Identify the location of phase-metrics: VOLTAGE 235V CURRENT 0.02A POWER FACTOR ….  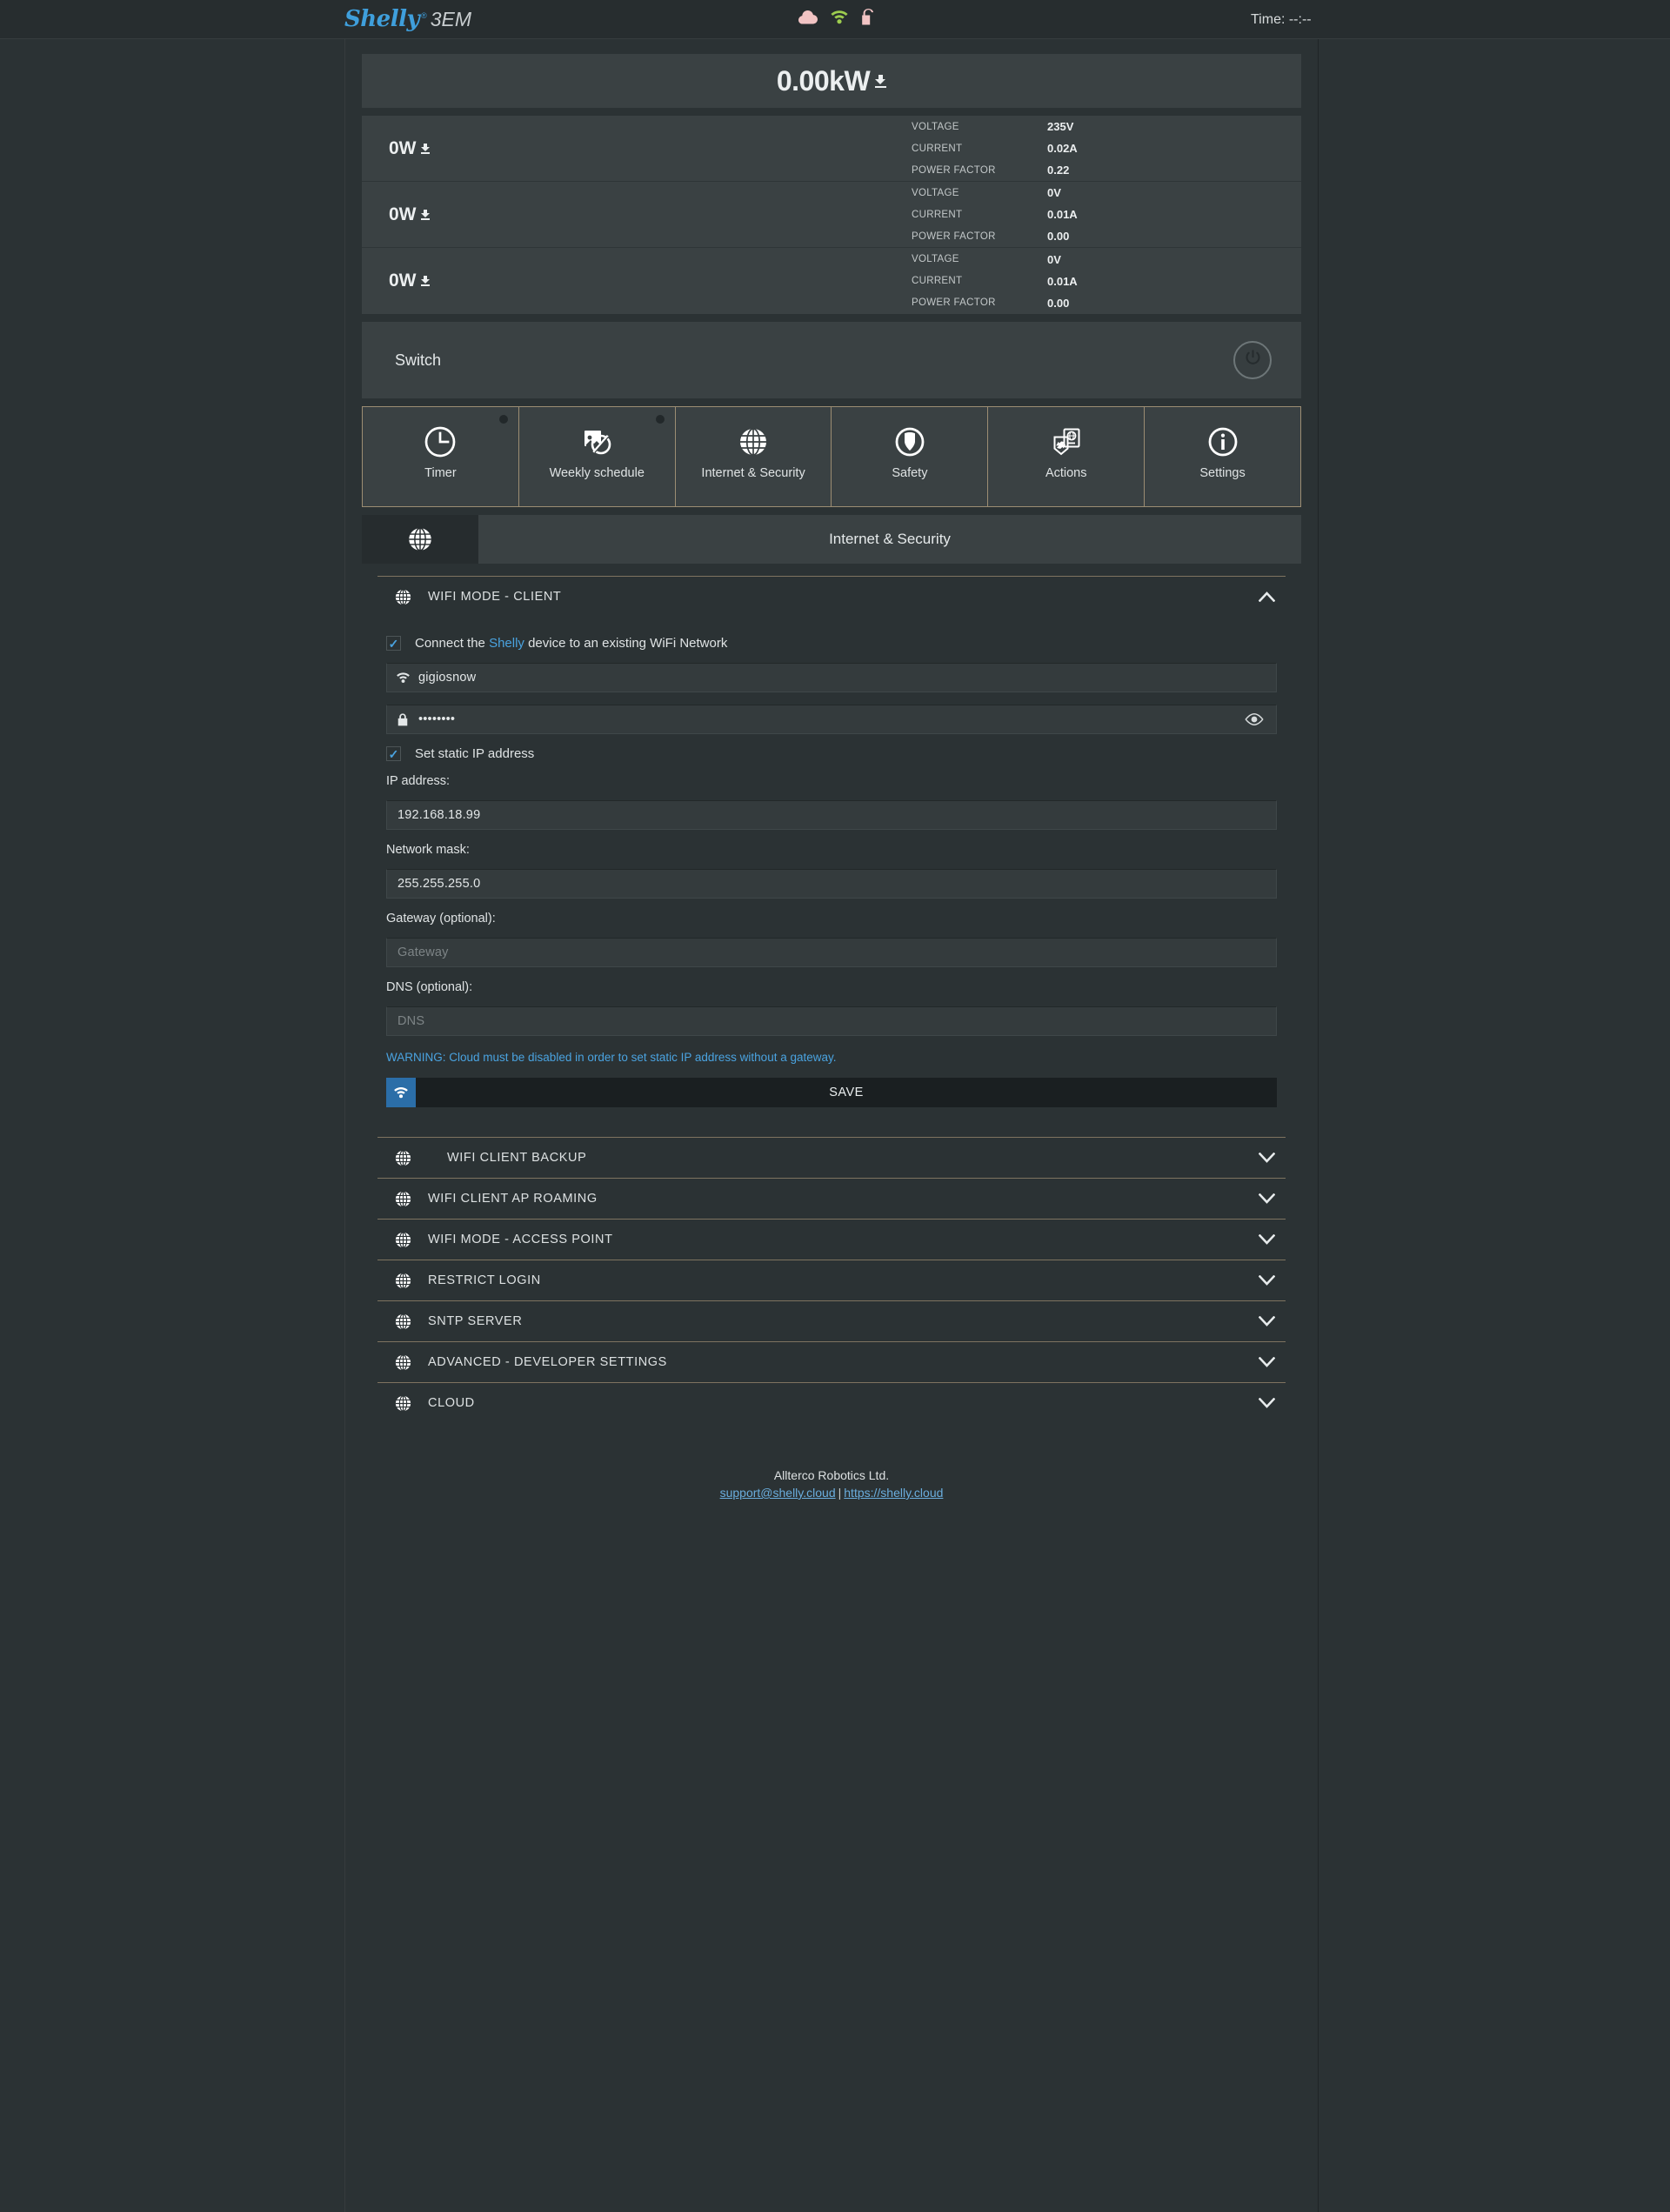
(1106, 148).